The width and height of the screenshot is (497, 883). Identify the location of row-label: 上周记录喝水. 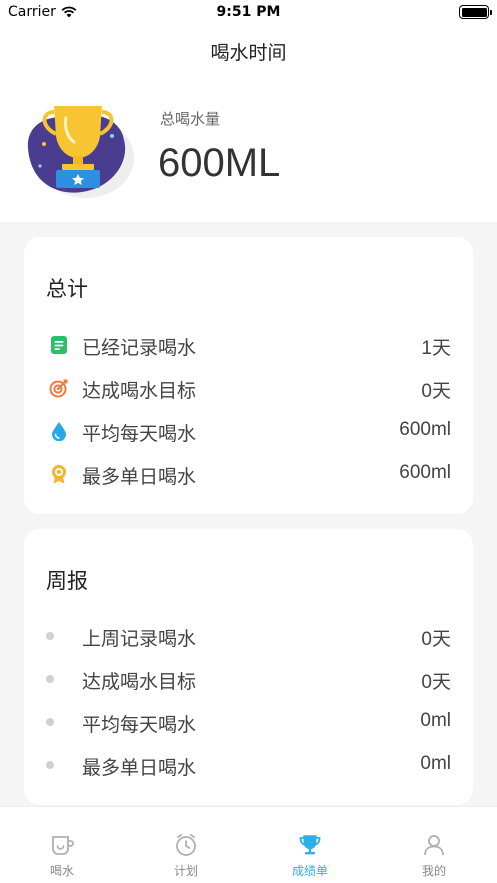
(139, 639).